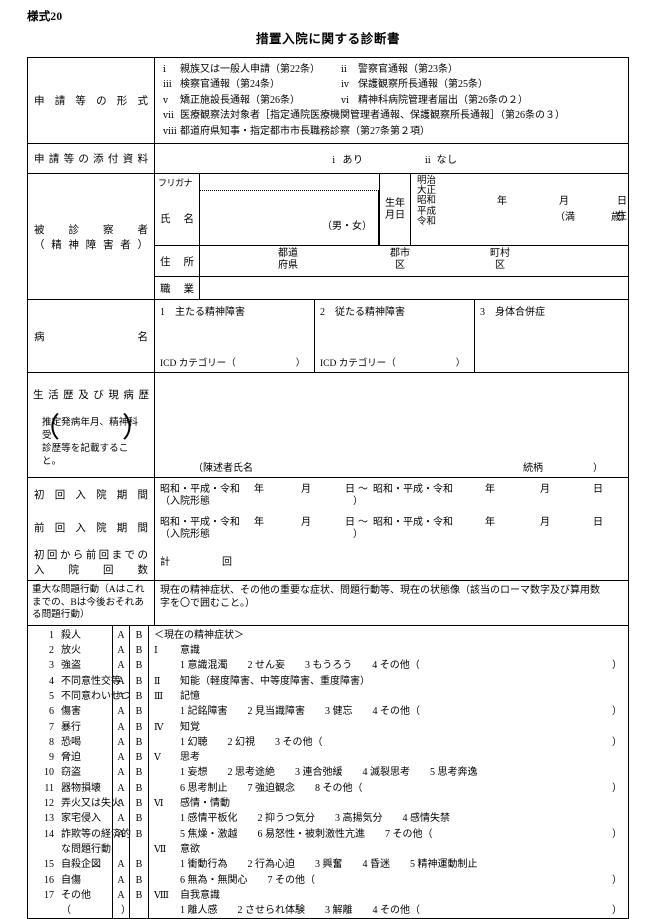  What do you see at coordinates (391, 880) in the screenshot?
I see `symptom-options: 6 無為・無関心 7 その他（ ）` at bounding box center [391, 880].